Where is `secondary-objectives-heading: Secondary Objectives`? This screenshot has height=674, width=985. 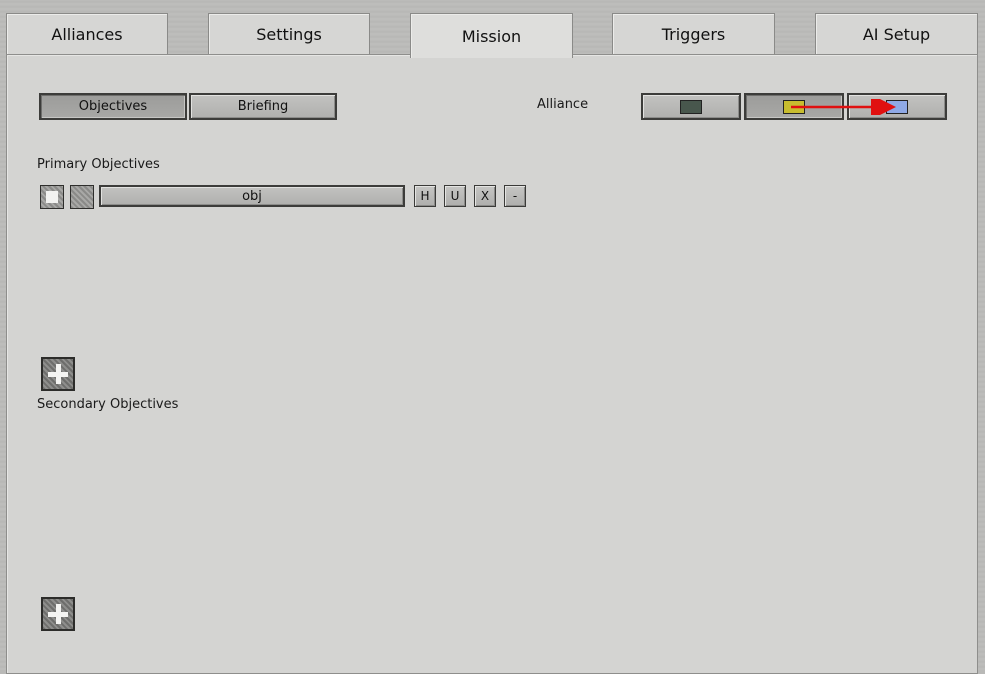 secondary-objectives-heading: Secondary Objectives is located at coordinates (108, 404).